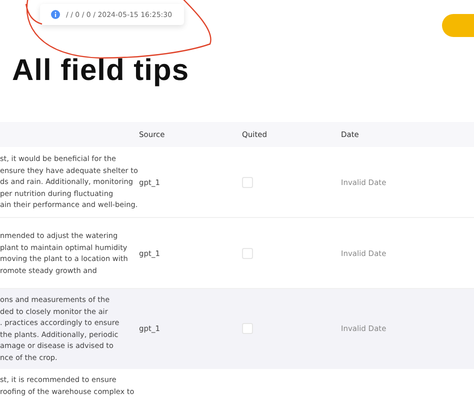  Describe the element at coordinates (55, 14) in the screenshot. I see `info-icon` at that location.